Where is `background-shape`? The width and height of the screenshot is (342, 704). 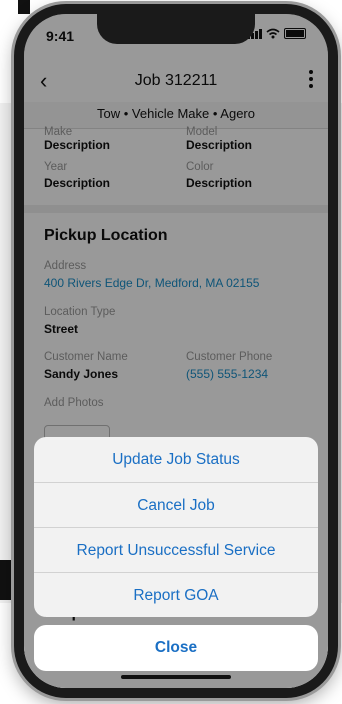 background-shape is located at coordinates (24, 7).